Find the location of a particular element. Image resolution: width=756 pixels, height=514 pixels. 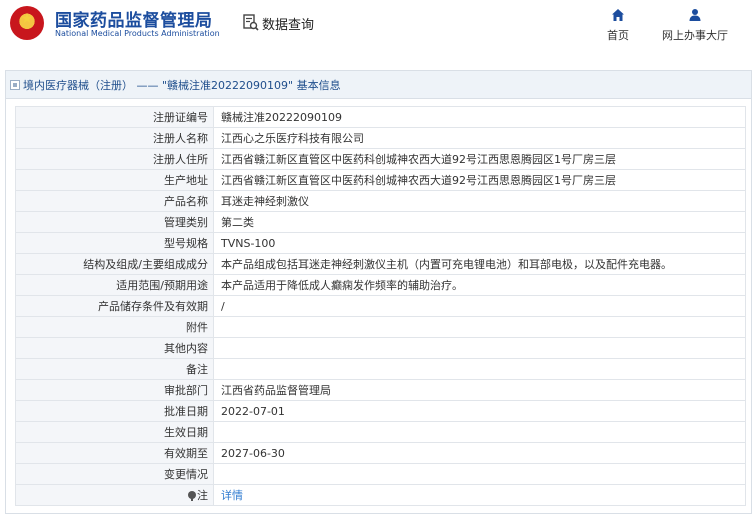

field-label: 结构及组成/主要组成成分 is located at coordinates (114, 264).